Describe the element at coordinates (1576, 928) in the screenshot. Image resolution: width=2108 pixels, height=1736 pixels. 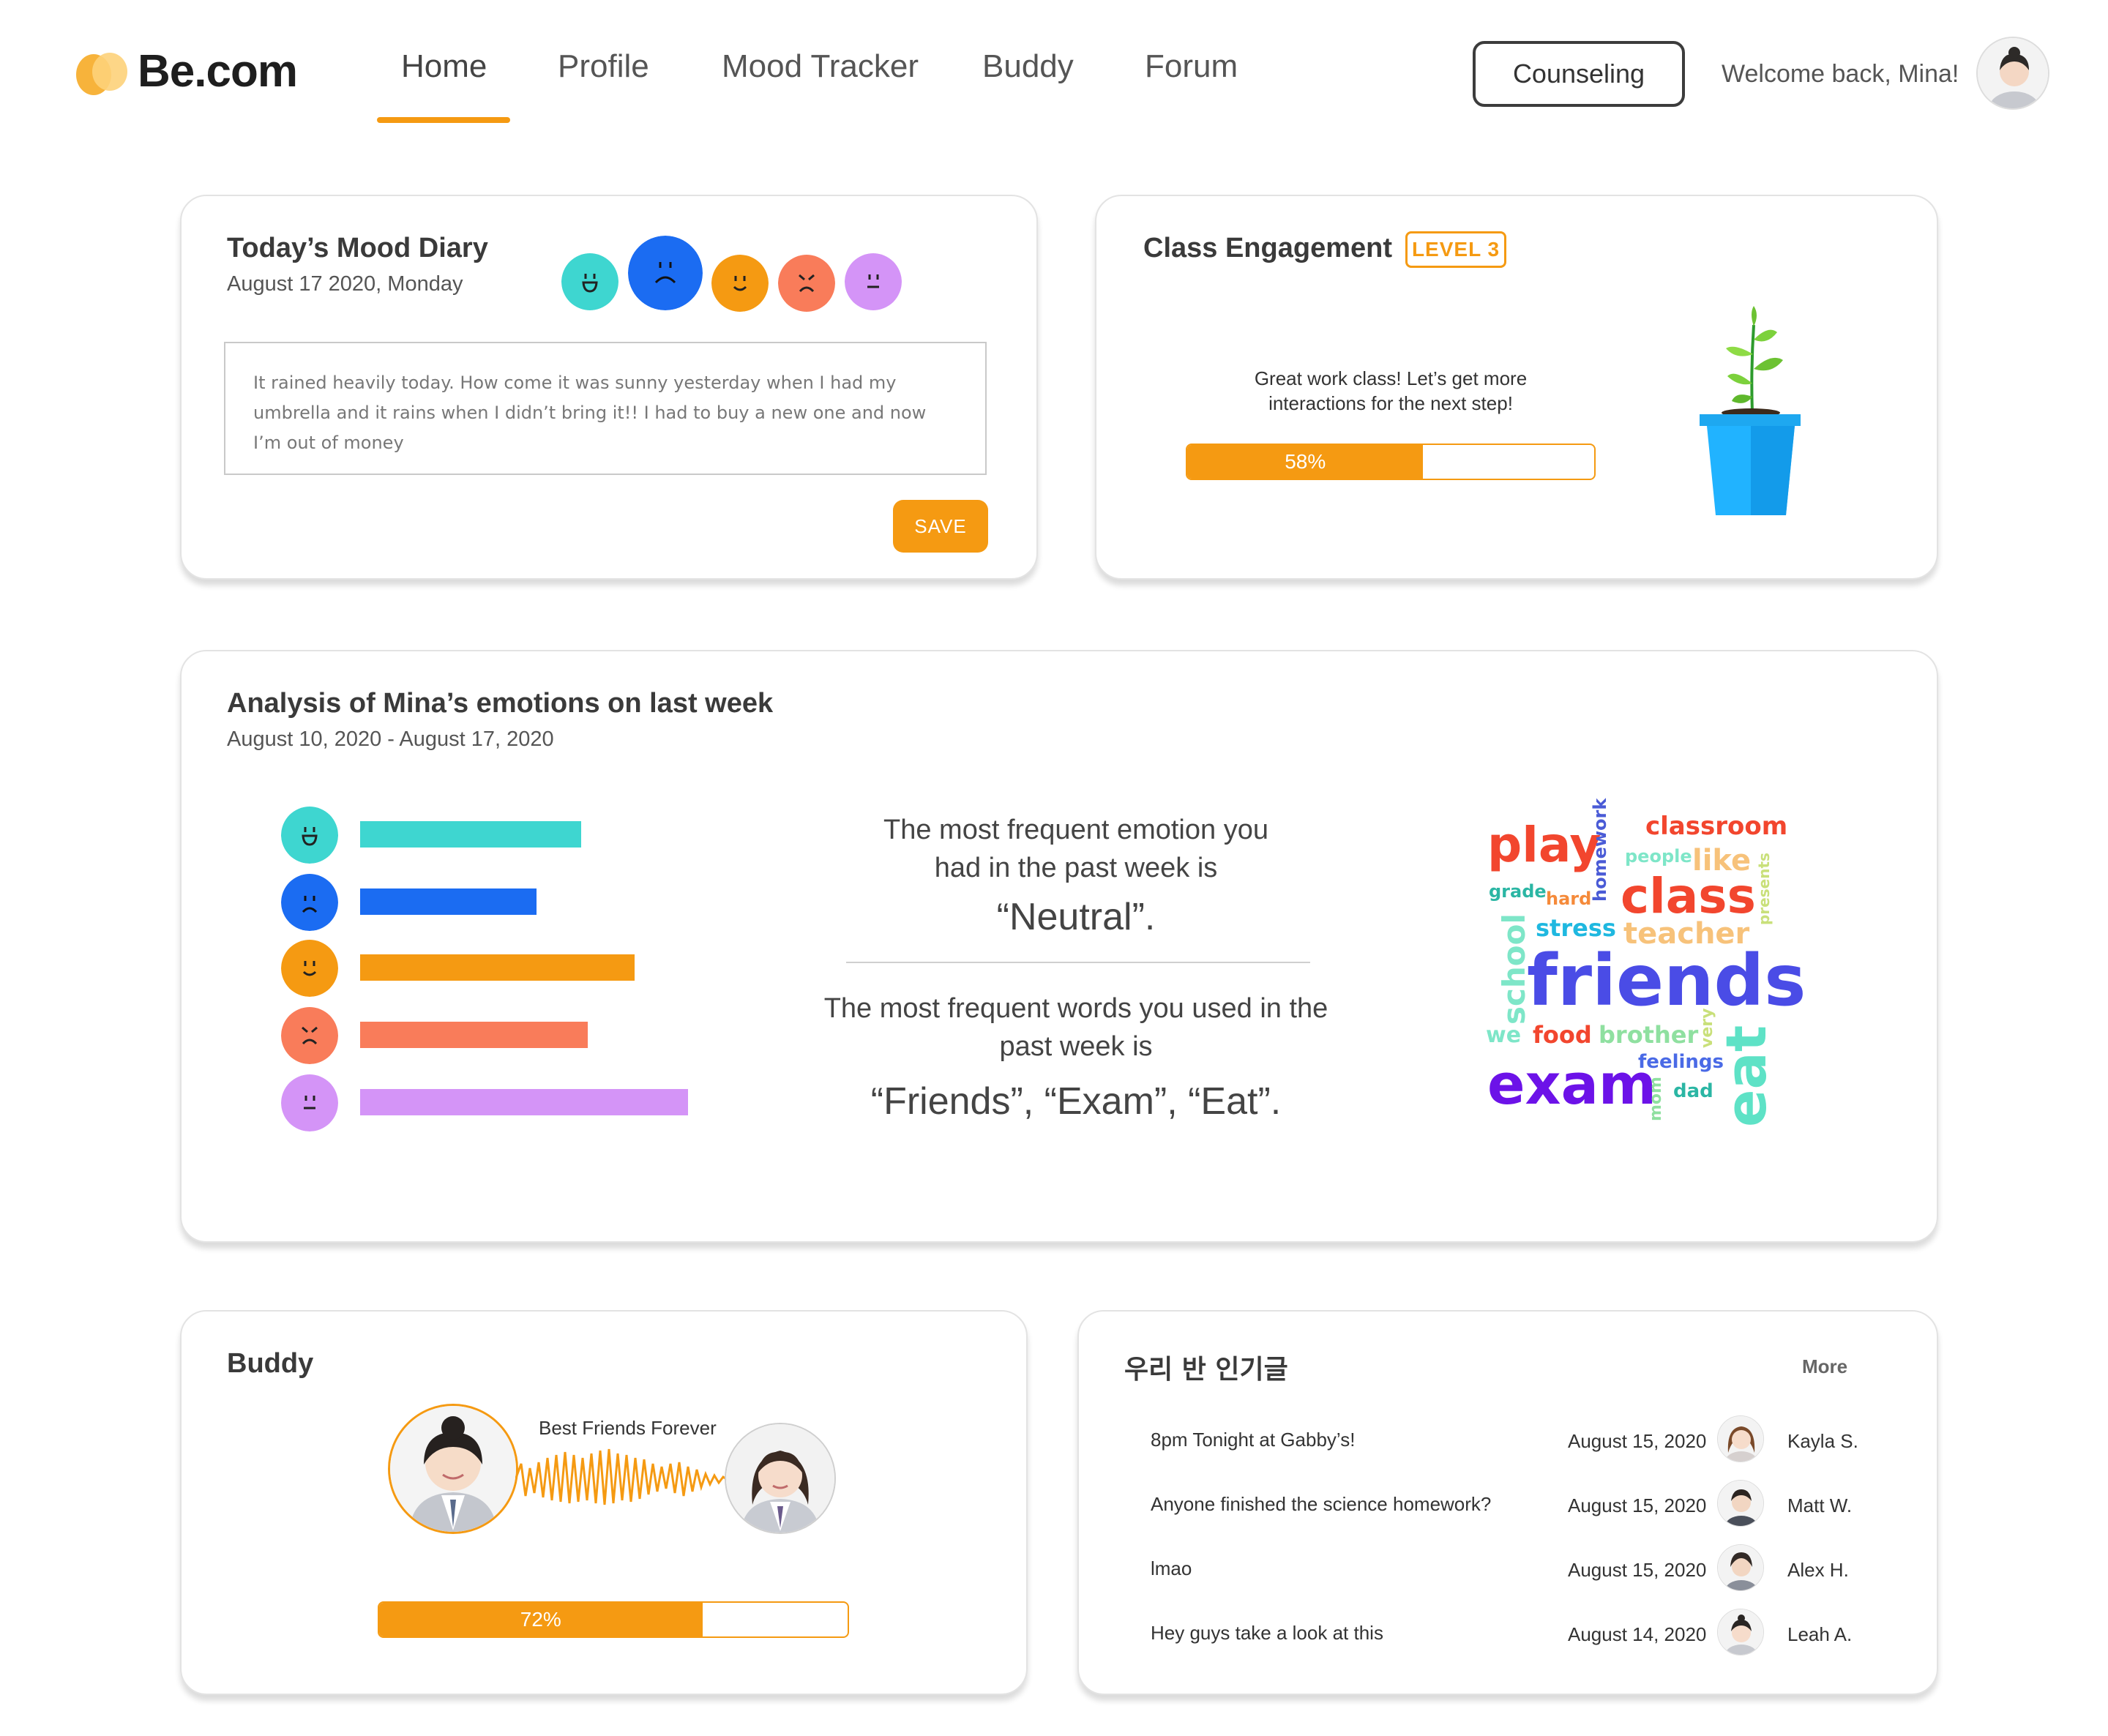
I see `word-cloud-word: stress` at that location.